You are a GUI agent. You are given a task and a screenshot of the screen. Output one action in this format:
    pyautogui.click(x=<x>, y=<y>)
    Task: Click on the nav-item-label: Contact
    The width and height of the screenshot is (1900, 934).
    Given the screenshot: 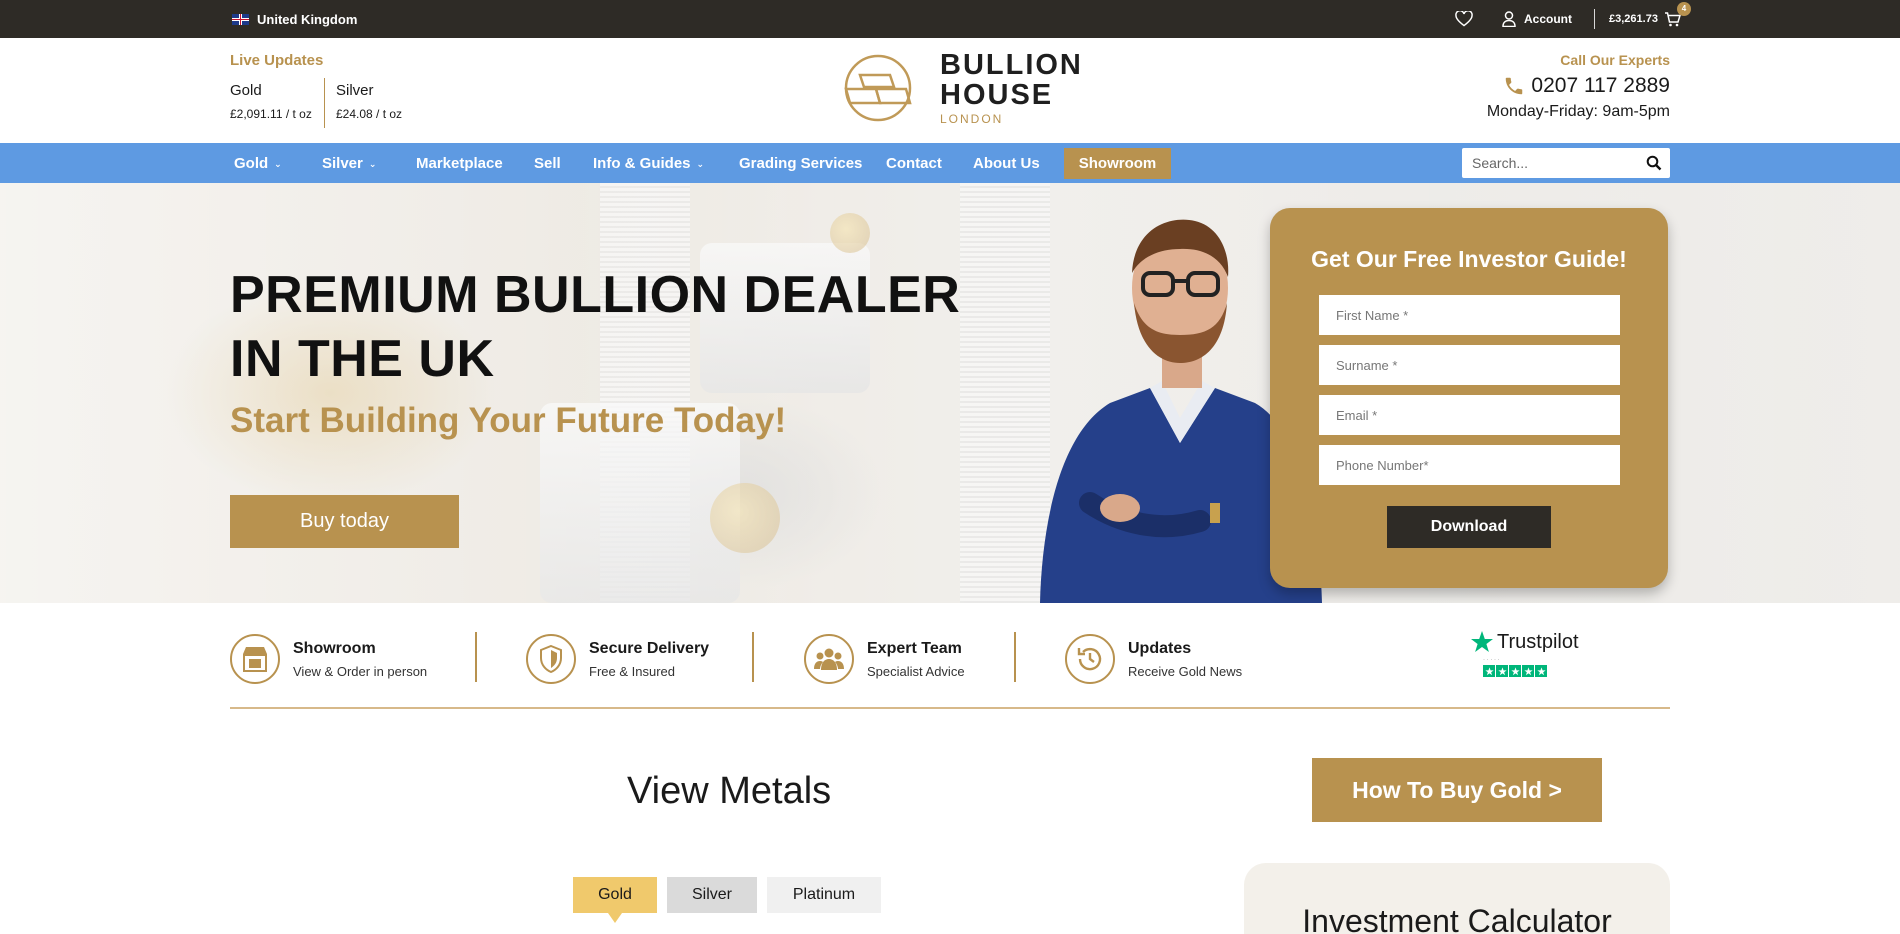 What is the action you would take?
    pyautogui.click(x=914, y=163)
    